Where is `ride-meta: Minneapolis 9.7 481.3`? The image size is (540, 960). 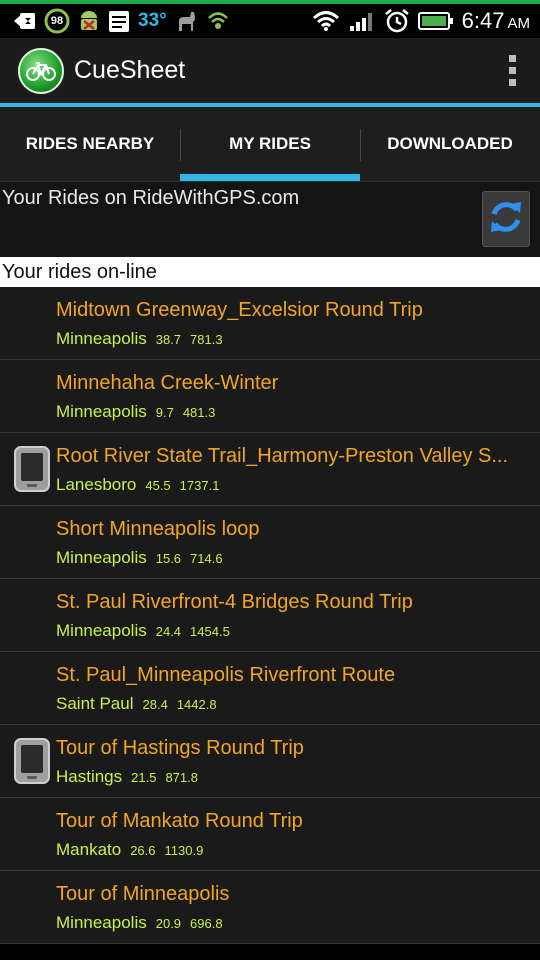
ride-meta: Minneapolis 9.7 481.3 is located at coordinates (135, 412).